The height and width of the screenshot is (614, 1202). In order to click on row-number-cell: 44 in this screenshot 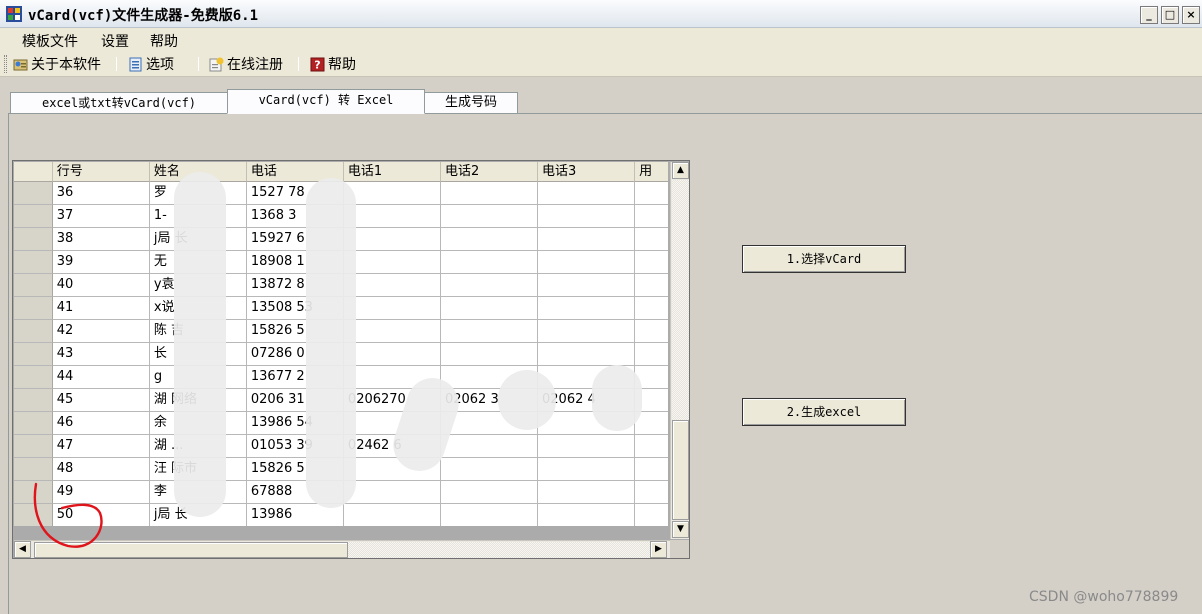, I will do `click(101, 377)`.